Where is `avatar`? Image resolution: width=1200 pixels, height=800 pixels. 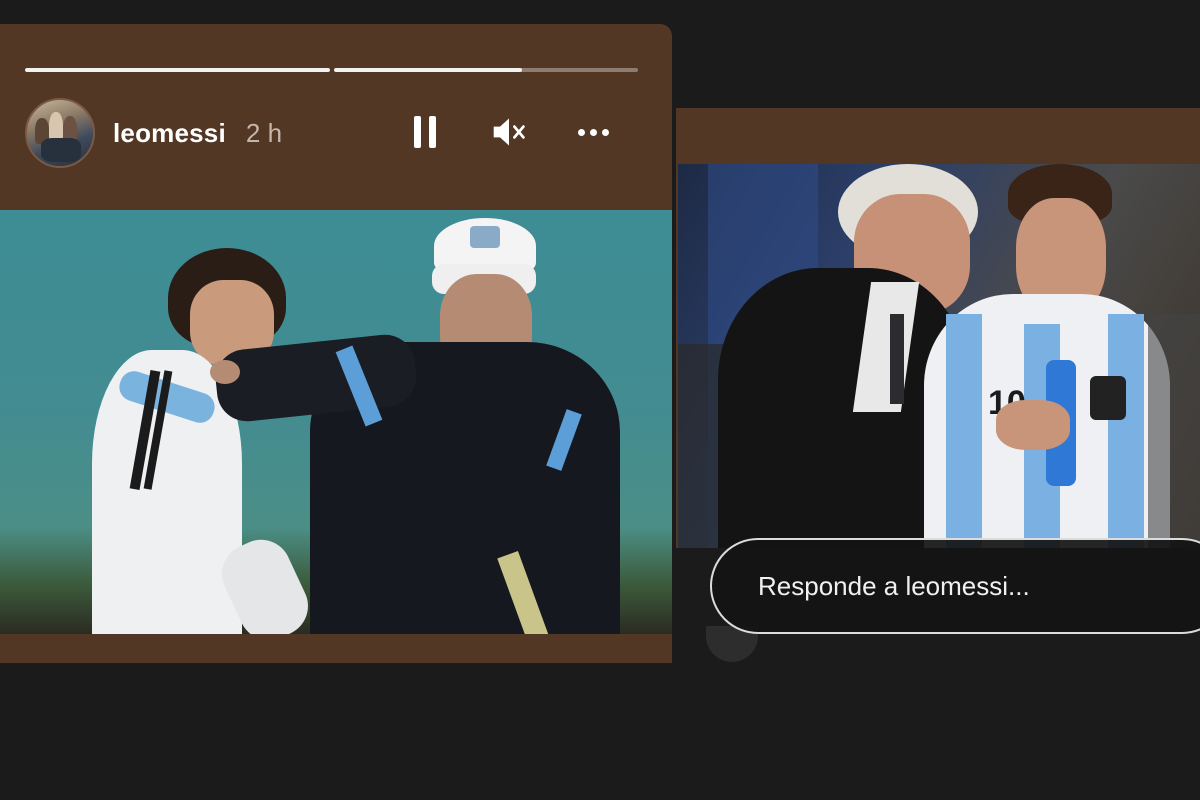 avatar is located at coordinates (60, 133).